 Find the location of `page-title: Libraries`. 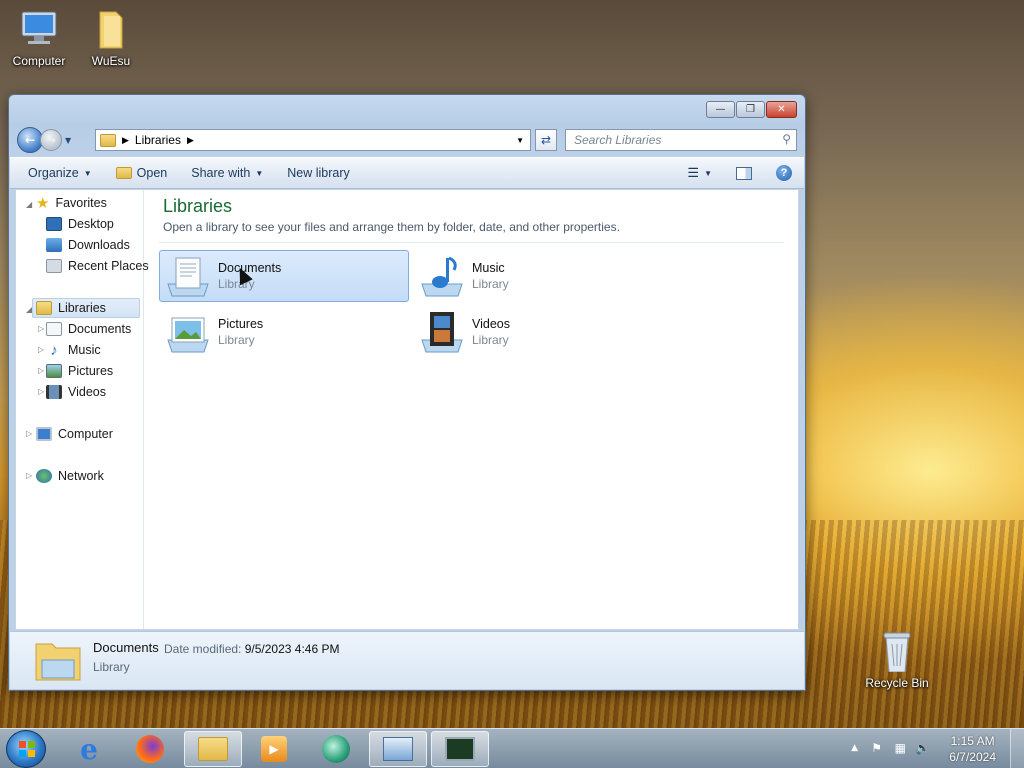

page-title: Libraries is located at coordinates (198, 206).